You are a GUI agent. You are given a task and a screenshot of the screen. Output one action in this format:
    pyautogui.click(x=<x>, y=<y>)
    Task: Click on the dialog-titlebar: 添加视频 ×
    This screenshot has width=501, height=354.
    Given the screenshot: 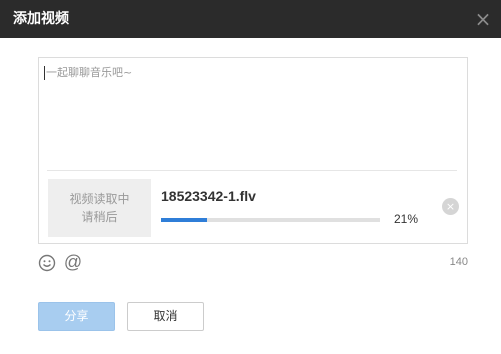 What is the action you would take?
    pyautogui.click(x=250, y=19)
    